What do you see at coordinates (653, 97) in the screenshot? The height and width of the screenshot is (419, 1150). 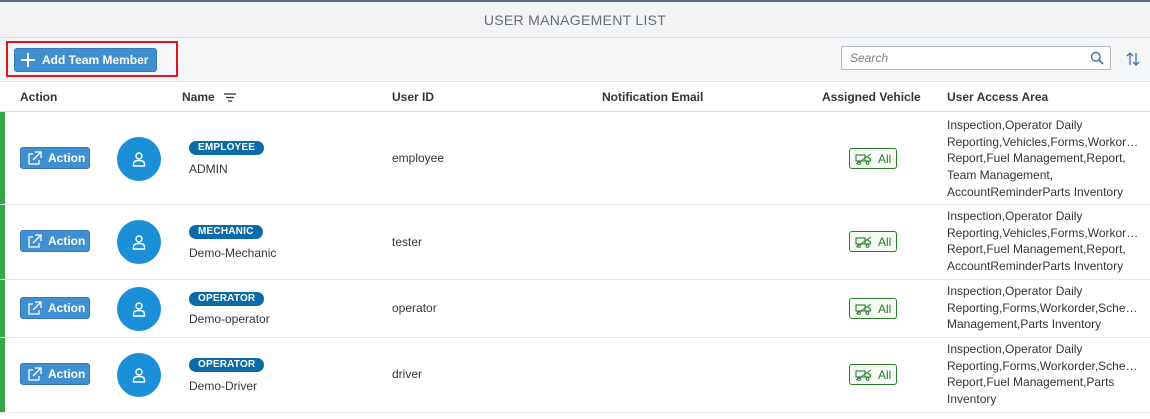 I see `column-header-notification-email: Notification Email` at bounding box center [653, 97].